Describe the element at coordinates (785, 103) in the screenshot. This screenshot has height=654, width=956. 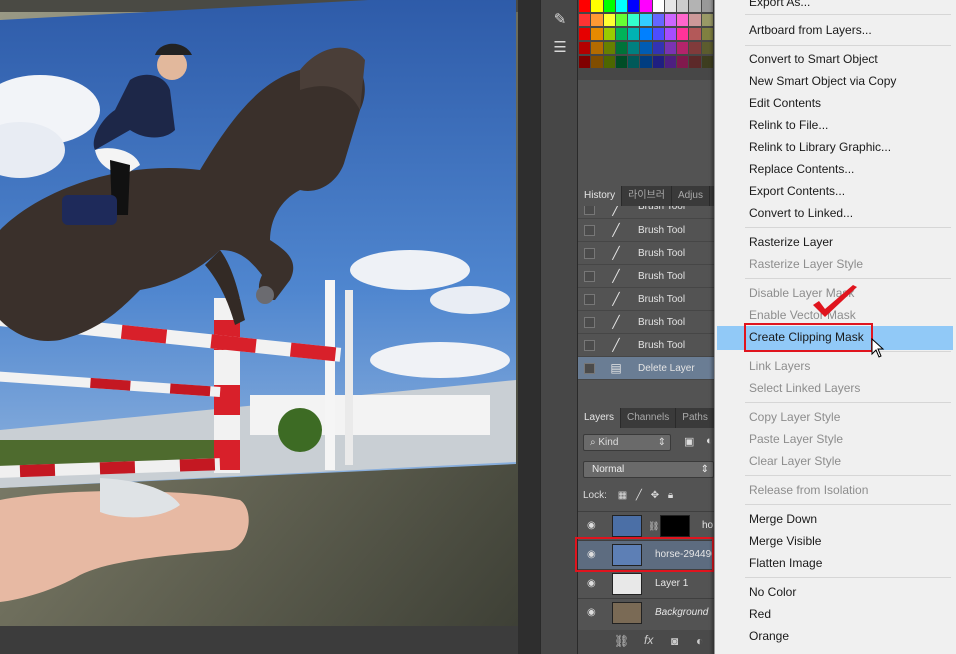
I see `menu-item-edit-contents: Edit Contents` at that location.